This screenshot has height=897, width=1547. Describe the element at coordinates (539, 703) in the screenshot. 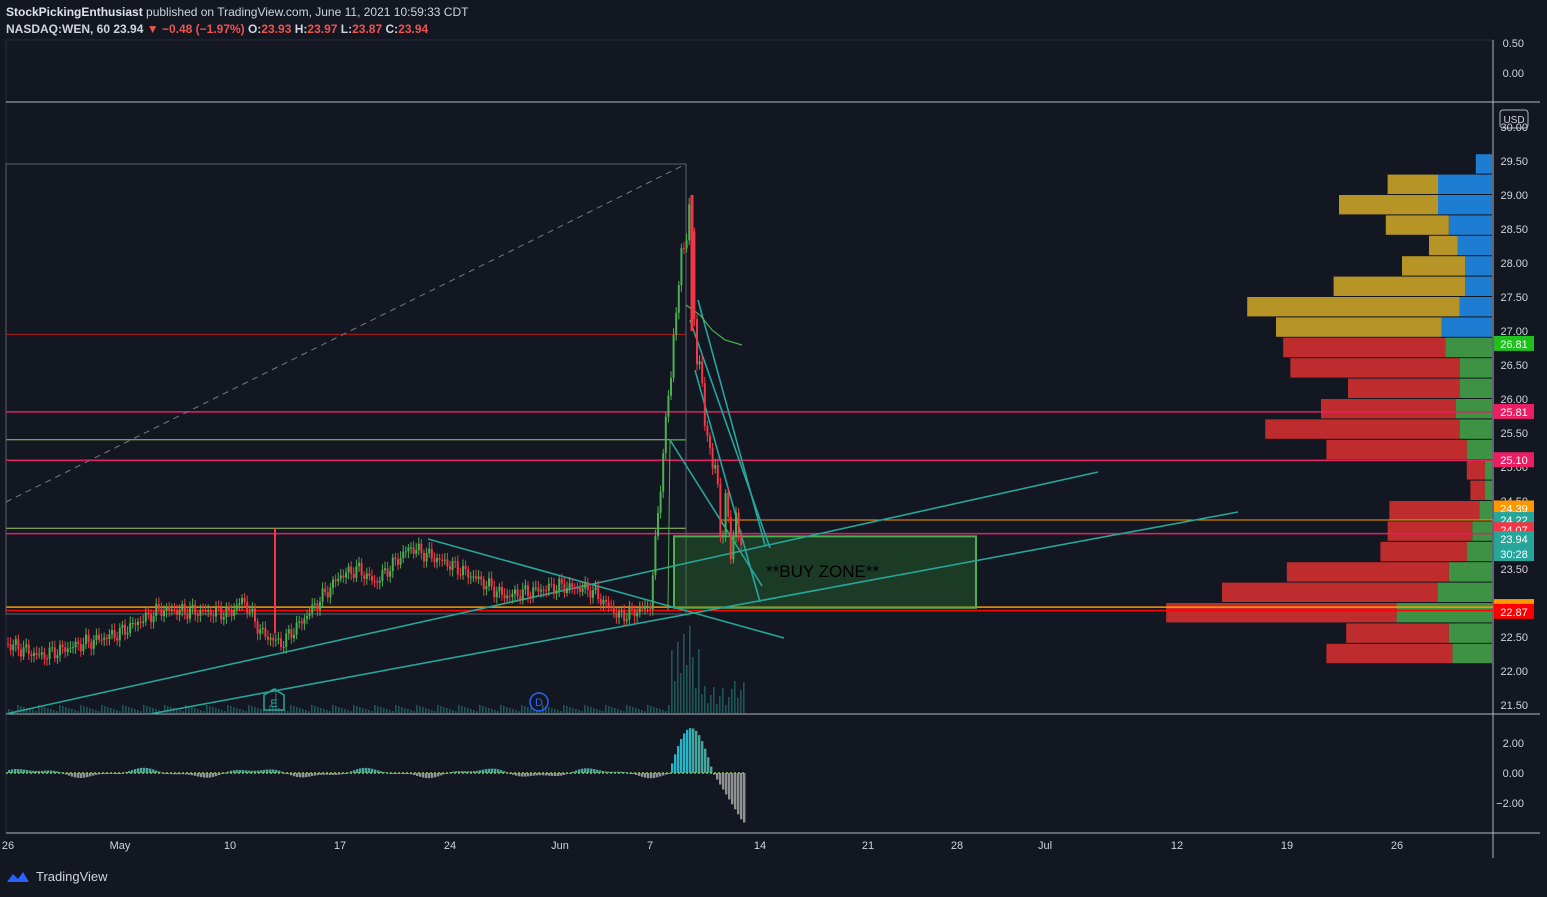

I see `dividend-marker-label: D` at that location.